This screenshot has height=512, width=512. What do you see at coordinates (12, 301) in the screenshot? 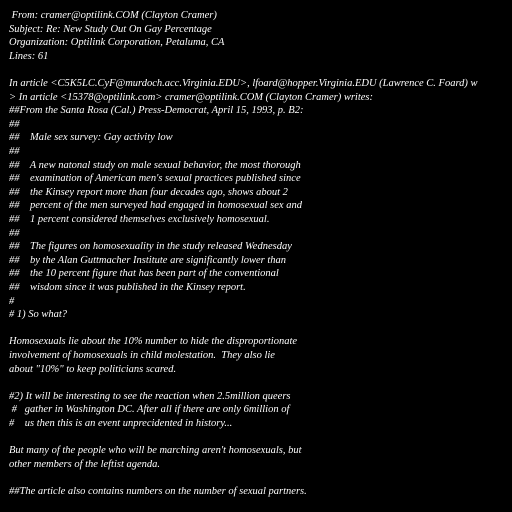
I see `message-line: #` at bounding box center [12, 301].